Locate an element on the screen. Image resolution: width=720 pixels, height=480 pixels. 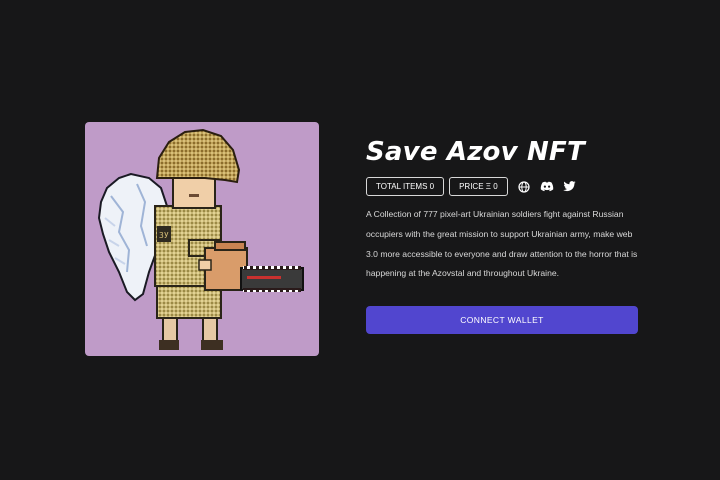
globe-icon-svg is located at coordinates (524, 186).